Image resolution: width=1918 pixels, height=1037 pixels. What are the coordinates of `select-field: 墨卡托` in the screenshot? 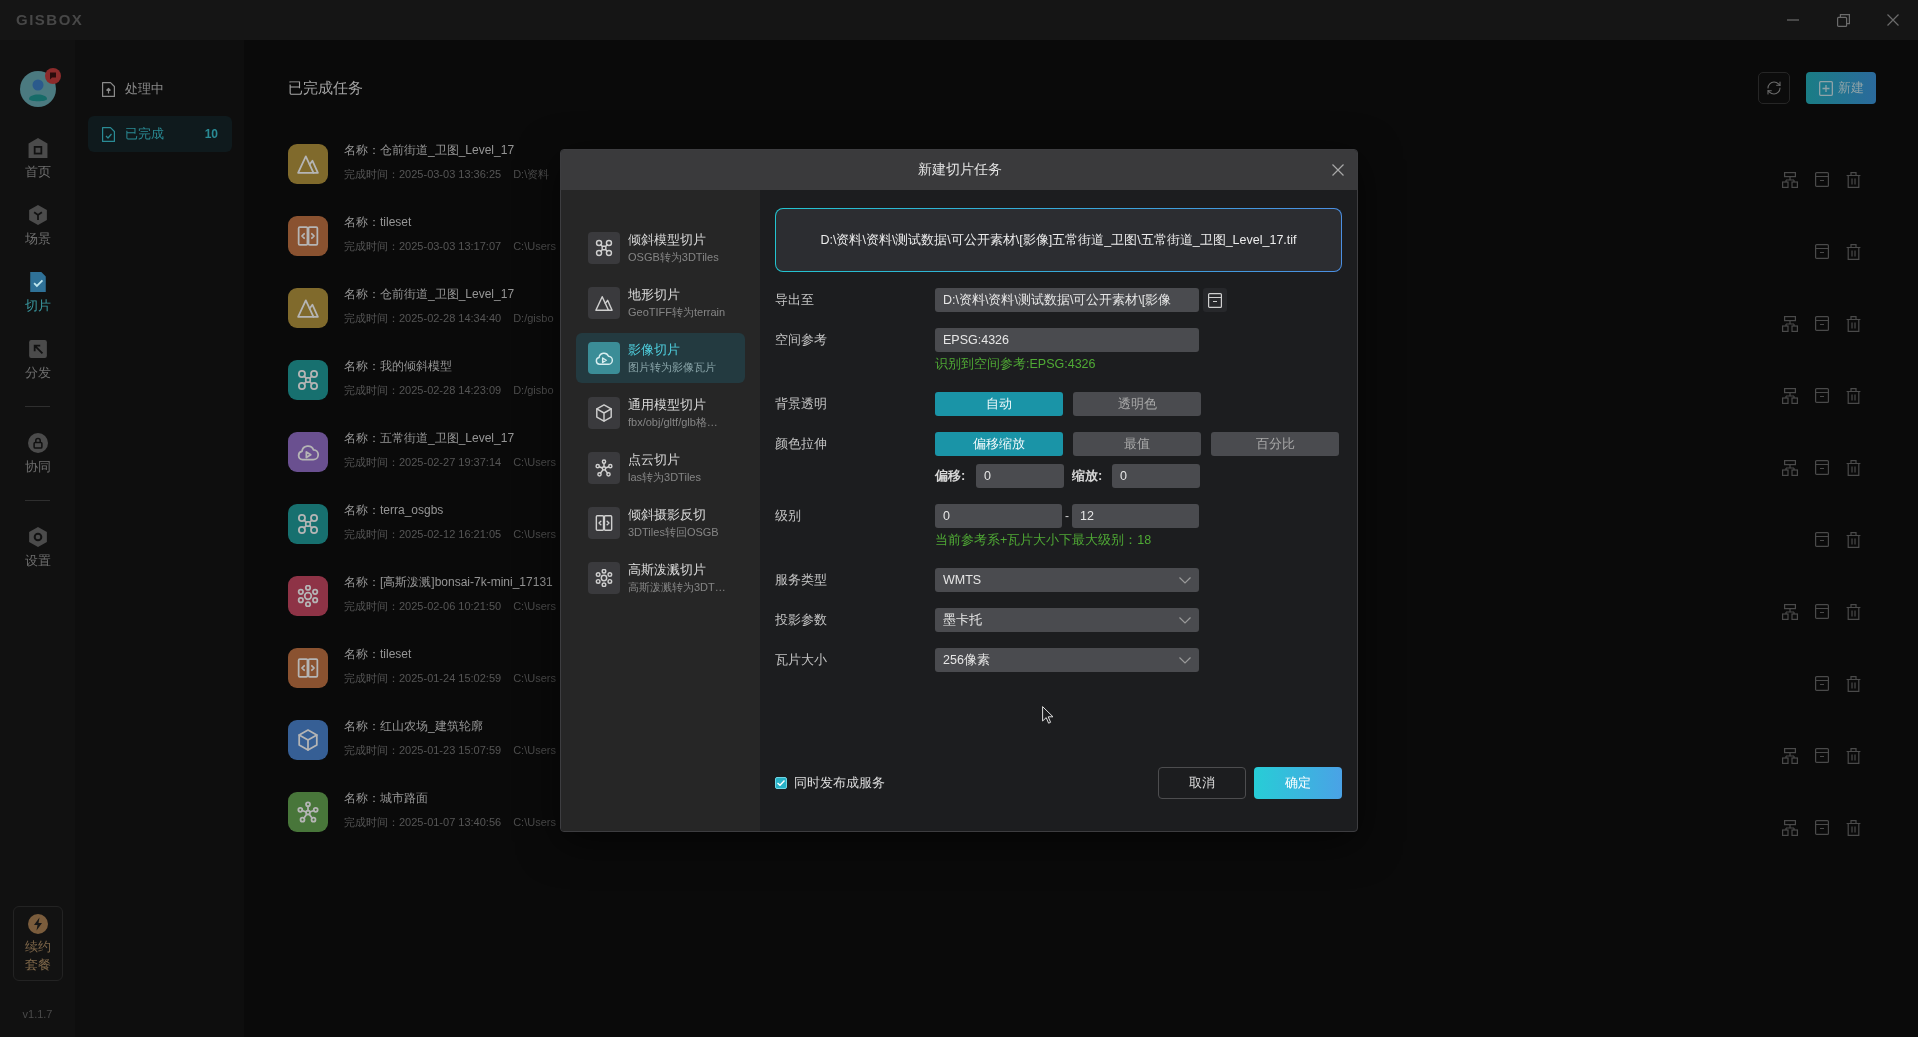 It's located at (1067, 620).